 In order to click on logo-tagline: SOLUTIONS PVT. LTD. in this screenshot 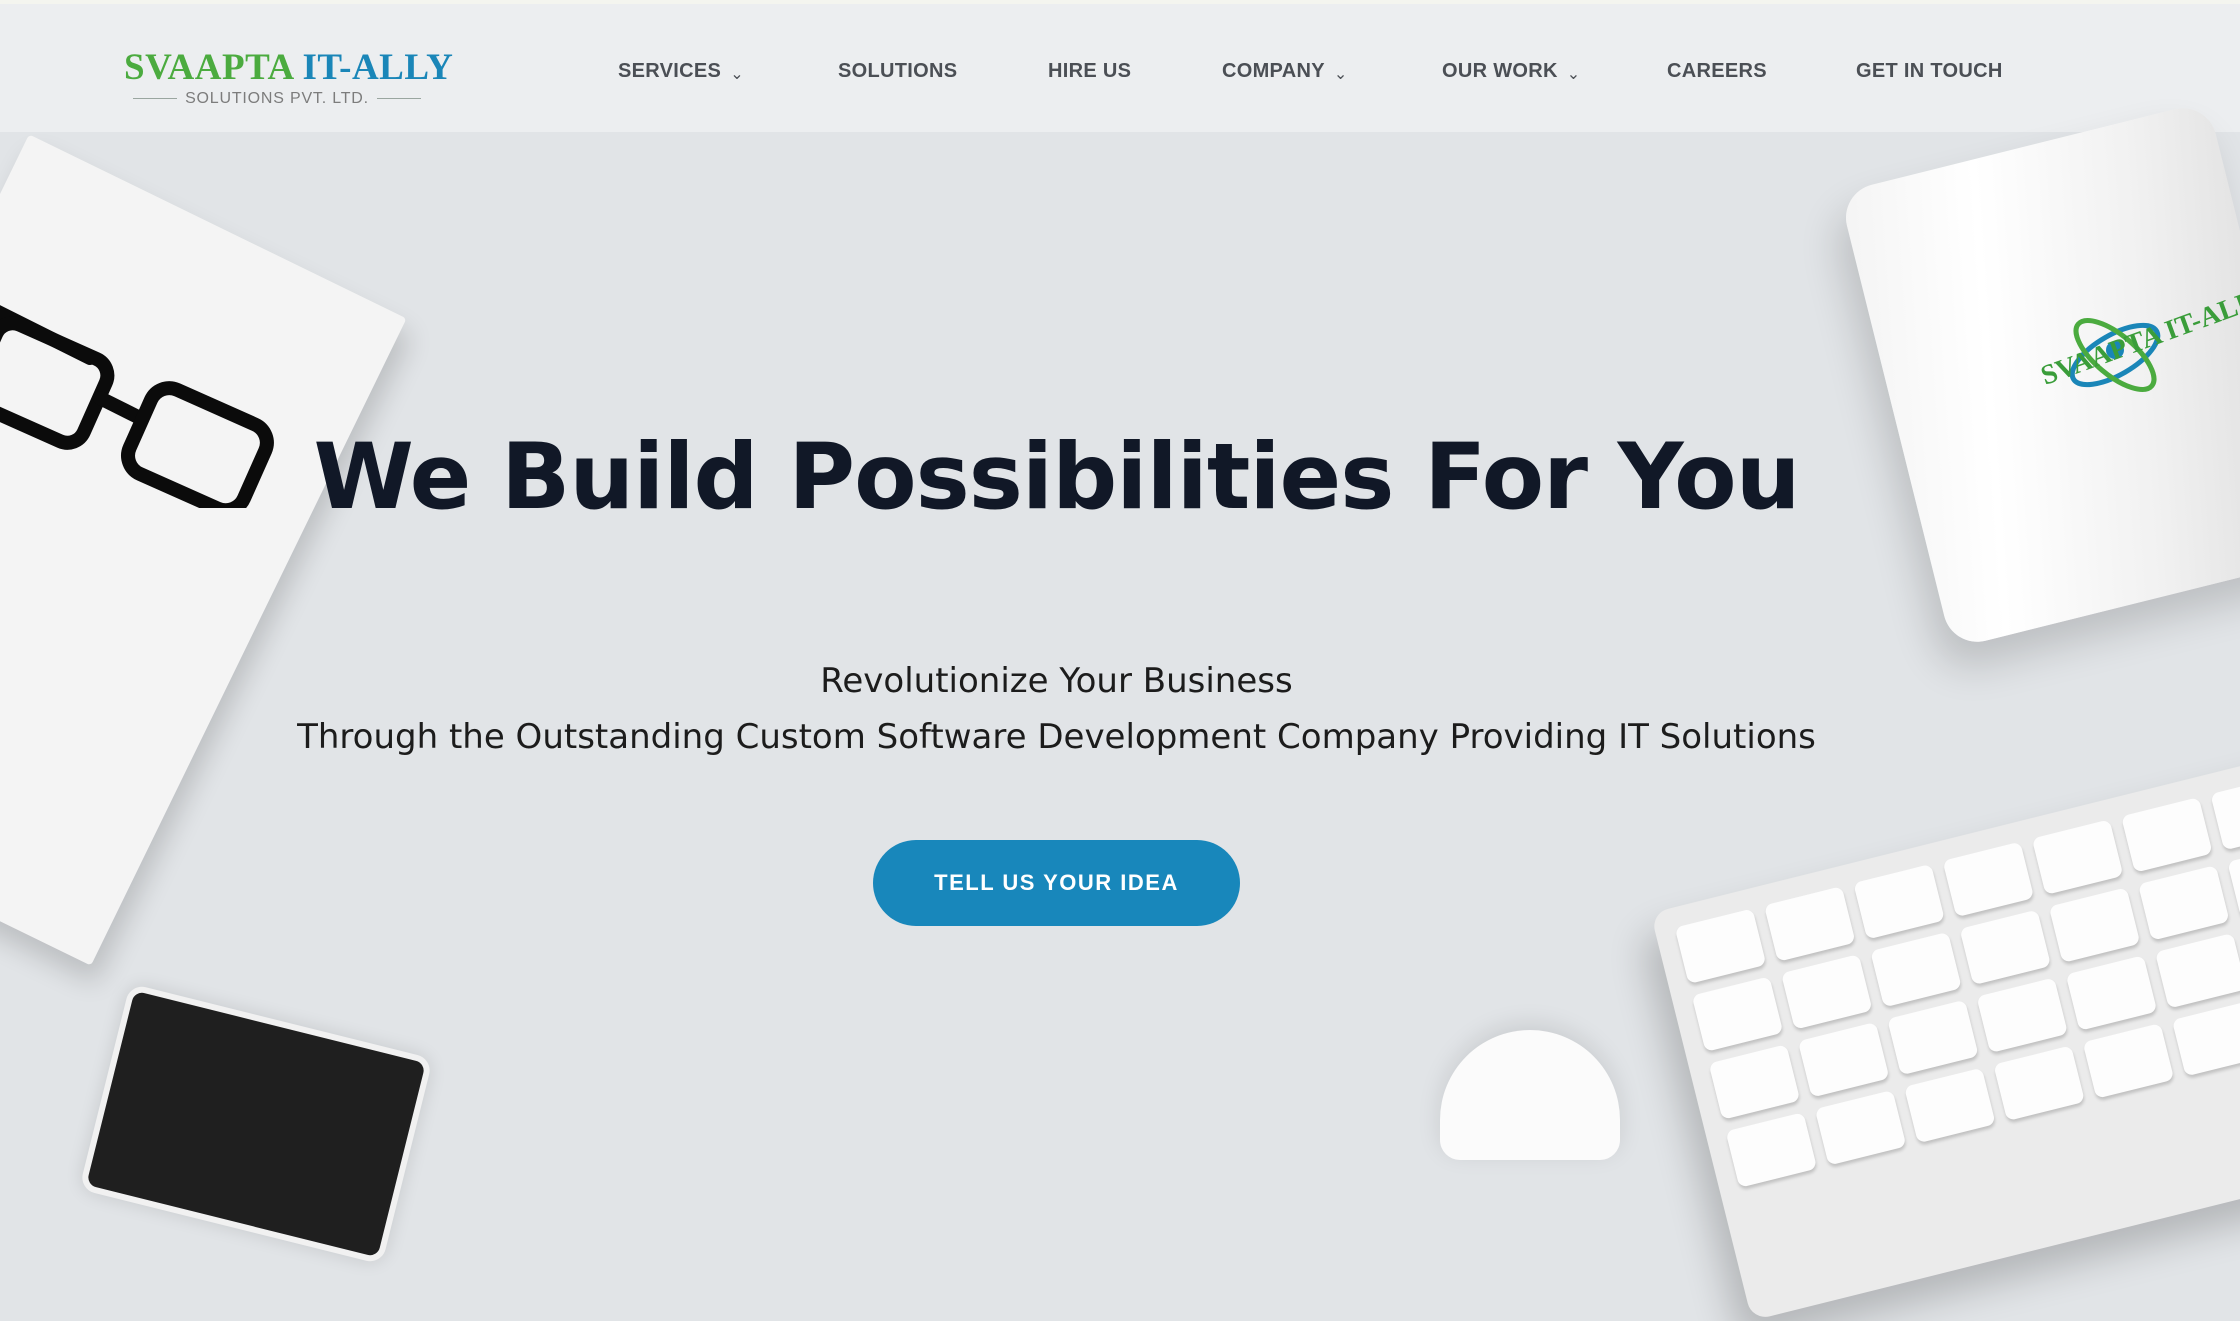, I will do `click(277, 99)`.